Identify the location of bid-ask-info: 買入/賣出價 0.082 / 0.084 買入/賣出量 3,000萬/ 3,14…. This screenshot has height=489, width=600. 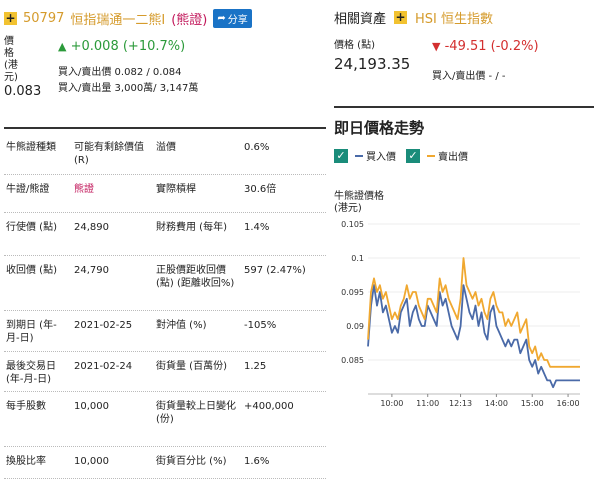
(128, 81).